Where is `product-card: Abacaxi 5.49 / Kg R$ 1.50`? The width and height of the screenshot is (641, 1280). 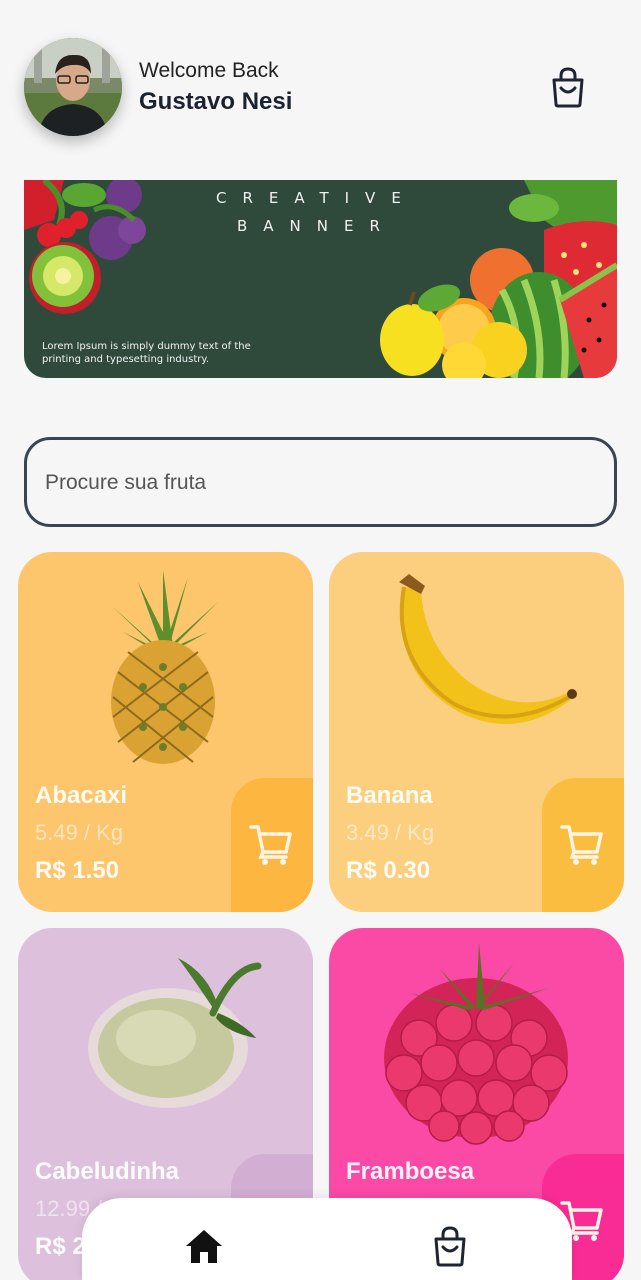
product-card: Abacaxi 5.49 / Kg R$ 1.50 is located at coordinates (165, 732).